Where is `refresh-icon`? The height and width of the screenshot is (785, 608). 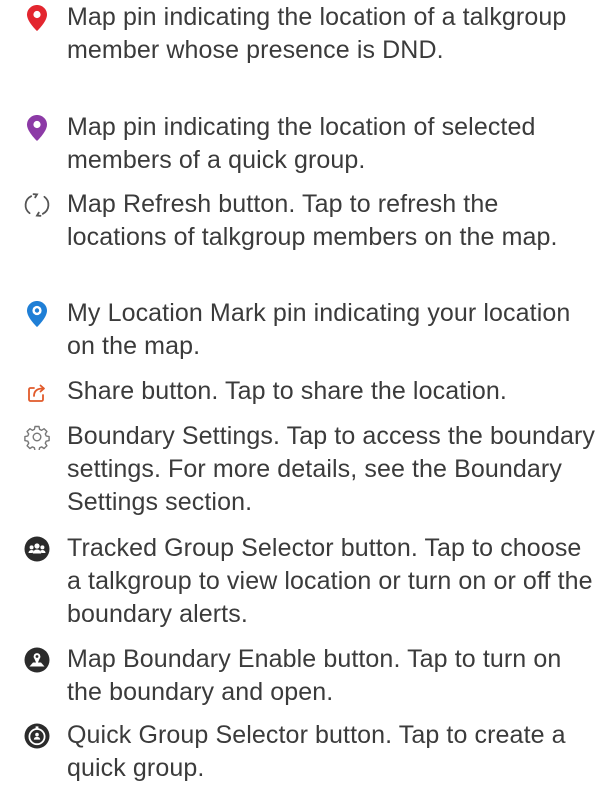
refresh-icon is located at coordinates (37, 205).